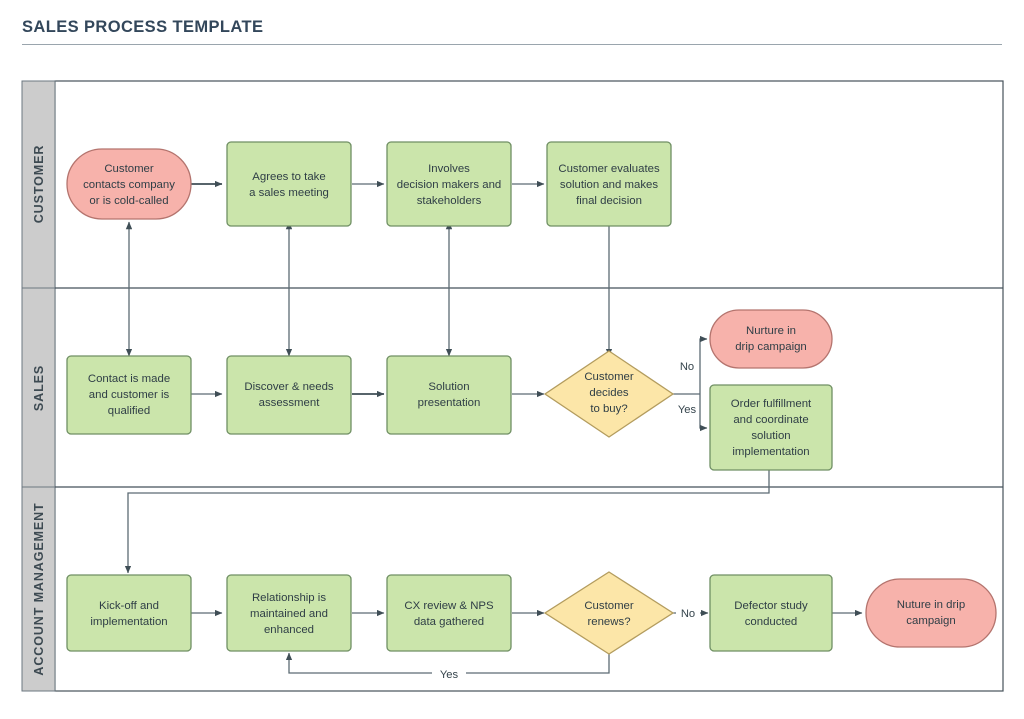  I want to click on node-label-line-2: solution and makes, so click(609, 185).